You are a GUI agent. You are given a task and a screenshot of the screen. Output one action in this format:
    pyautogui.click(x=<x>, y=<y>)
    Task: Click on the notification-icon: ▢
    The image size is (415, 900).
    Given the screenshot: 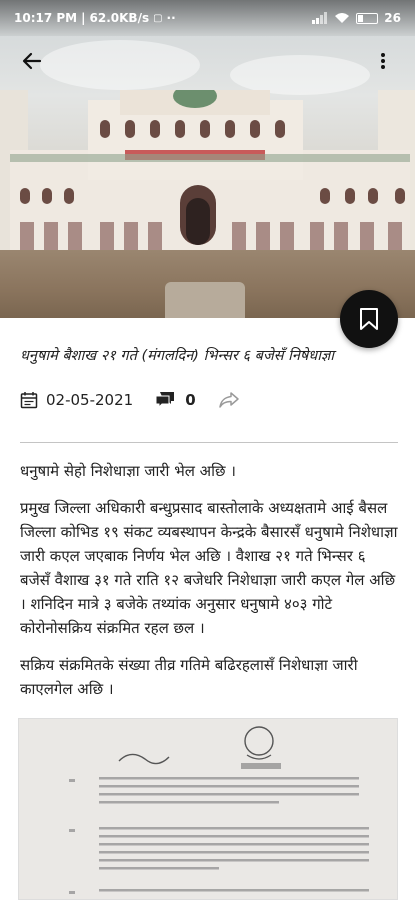 What is the action you would take?
    pyautogui.click(x=158, y=18)
    